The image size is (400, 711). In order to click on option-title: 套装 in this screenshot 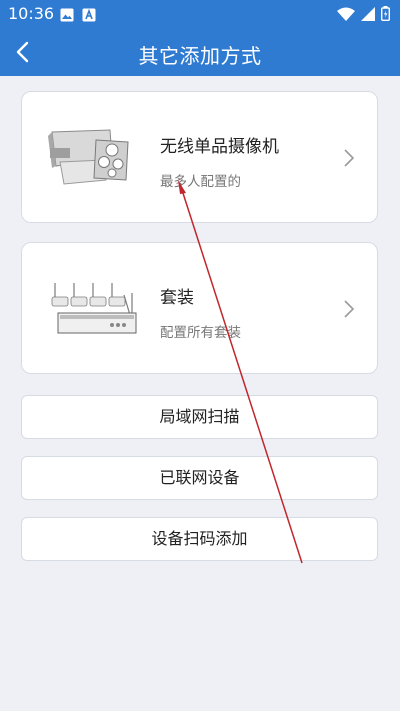, I will do `click(177, 298)`.